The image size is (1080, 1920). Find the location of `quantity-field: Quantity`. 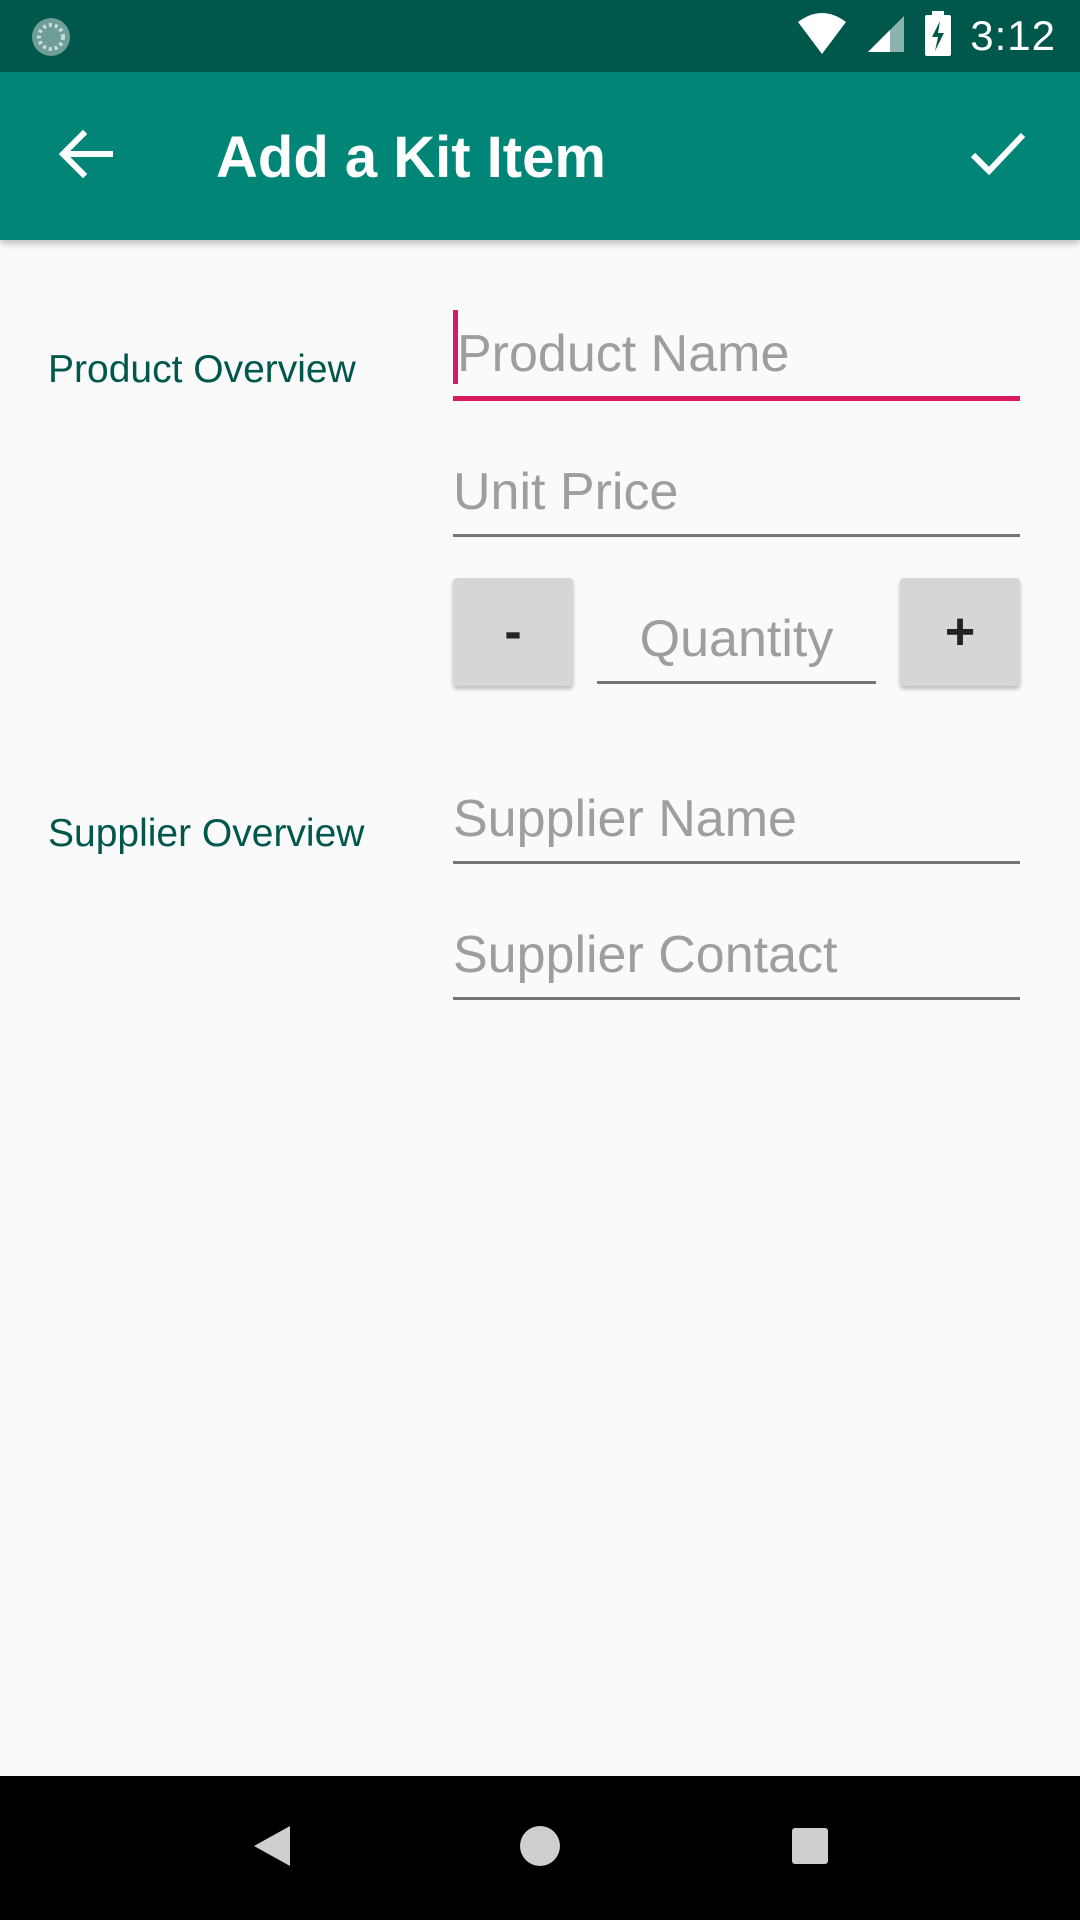

quantity-field: Quantity is located at coordinates (736, 643).